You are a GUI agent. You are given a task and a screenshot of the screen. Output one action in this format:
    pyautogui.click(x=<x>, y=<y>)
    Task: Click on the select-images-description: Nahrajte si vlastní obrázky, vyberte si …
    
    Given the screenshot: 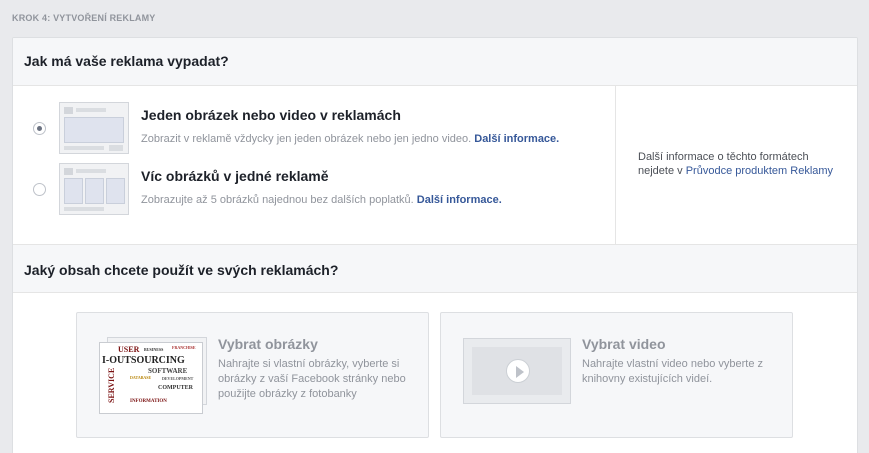 What is the action you would take?
    pyautogui.click(x=312, y=379)
    